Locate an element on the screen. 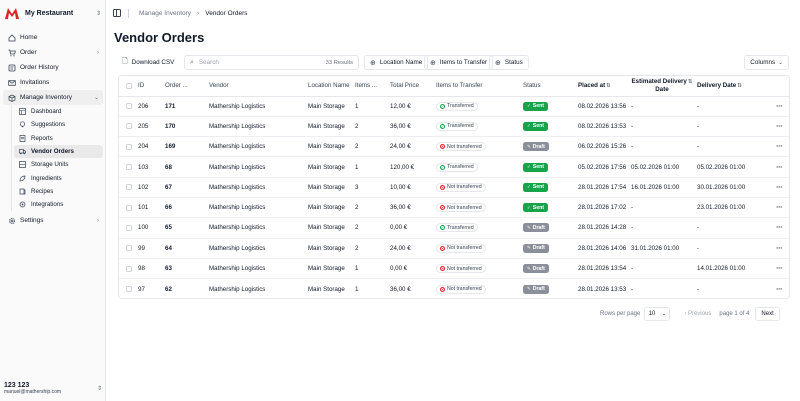 This screenshot has width=800, height=401. sidebar-item-invitations: Invitations is located at coordinates (53, 82).